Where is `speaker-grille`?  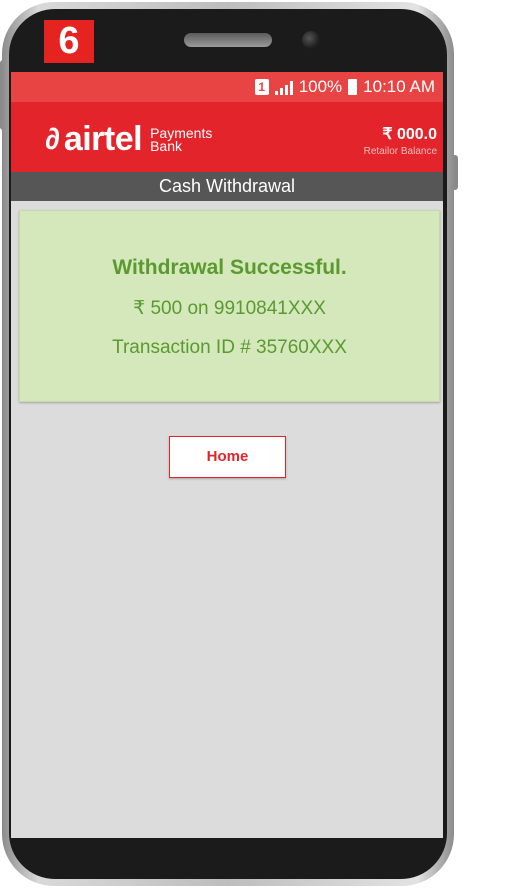 speaker-grille is located at coordinates (228, 40).